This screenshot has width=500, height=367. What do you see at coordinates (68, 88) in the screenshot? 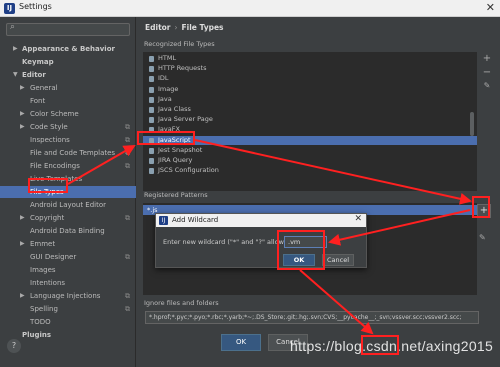
I see `sidebar-item-general: ▶ General` at bounding box center [68, 88].